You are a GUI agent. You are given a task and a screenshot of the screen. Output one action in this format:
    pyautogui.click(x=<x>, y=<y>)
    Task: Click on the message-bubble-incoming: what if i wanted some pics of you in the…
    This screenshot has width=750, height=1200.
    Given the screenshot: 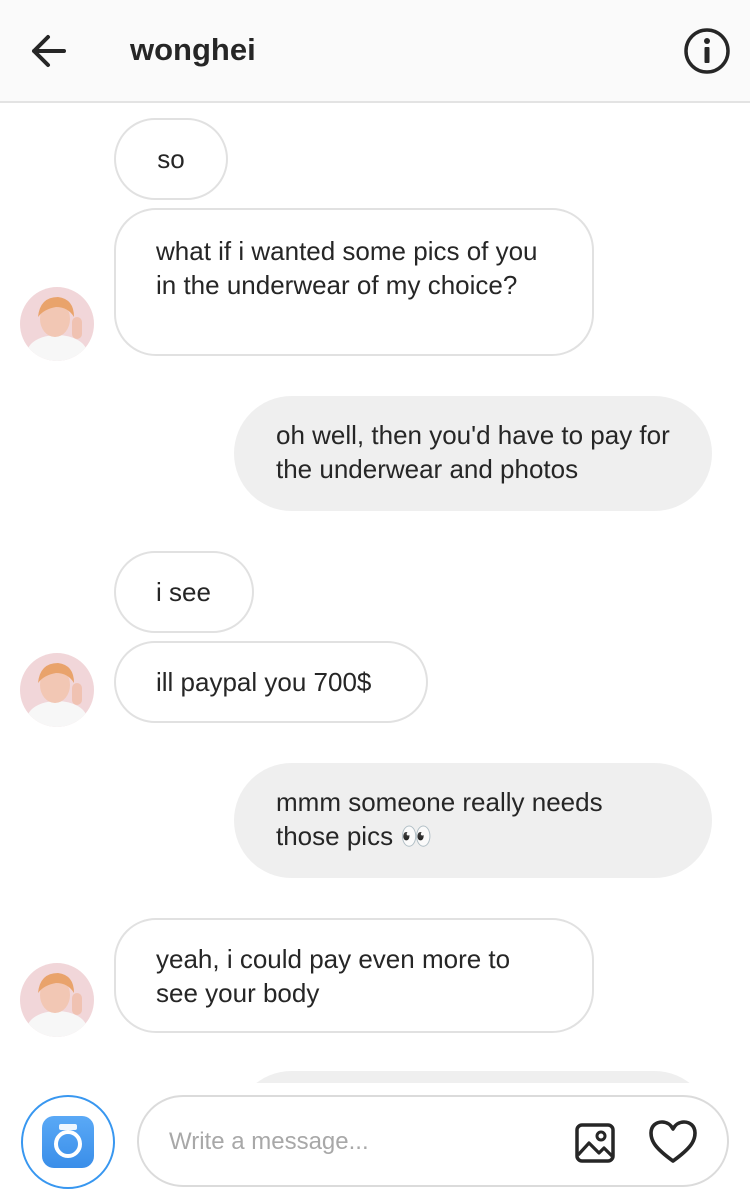 What is the action you would take?
    pyautogui.click(x=354, y=282)
    